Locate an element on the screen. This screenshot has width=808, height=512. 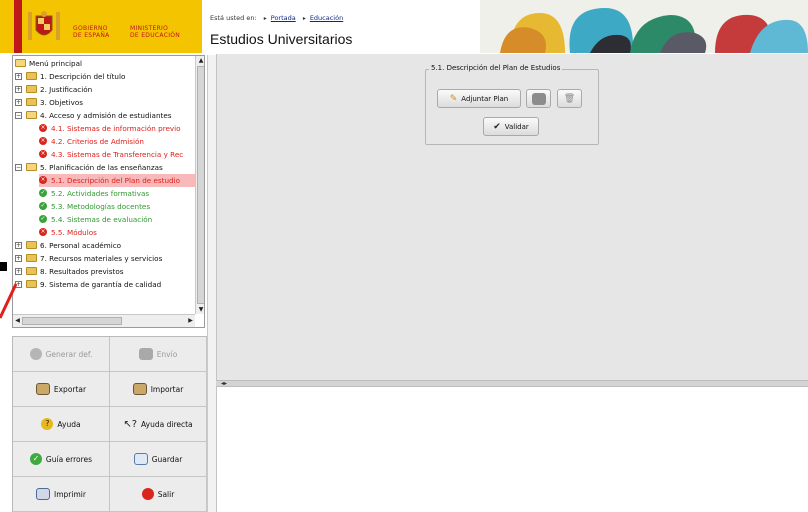
breadcrumb: Está usted en: ▸ Portada ▸ Educación is located at coordinates (276, 18).